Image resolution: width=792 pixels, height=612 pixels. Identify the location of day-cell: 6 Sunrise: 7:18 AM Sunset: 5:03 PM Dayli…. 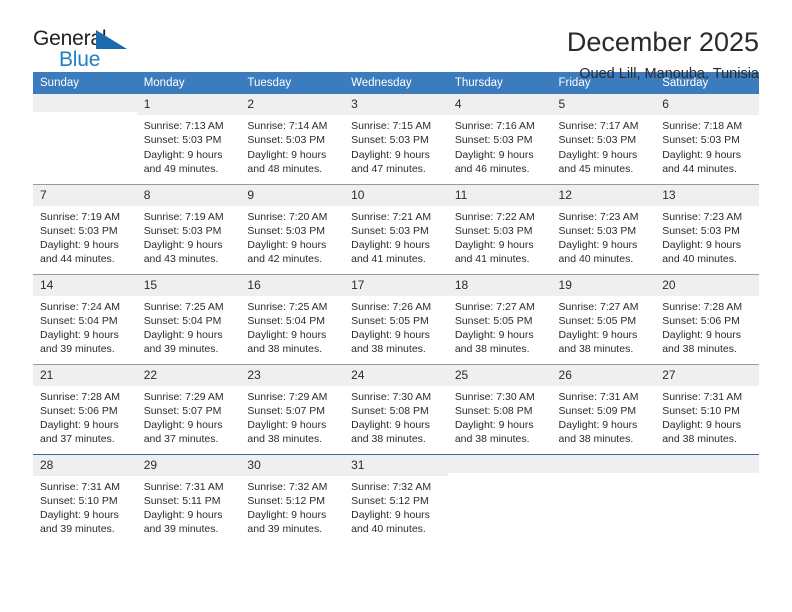
(707, 139).